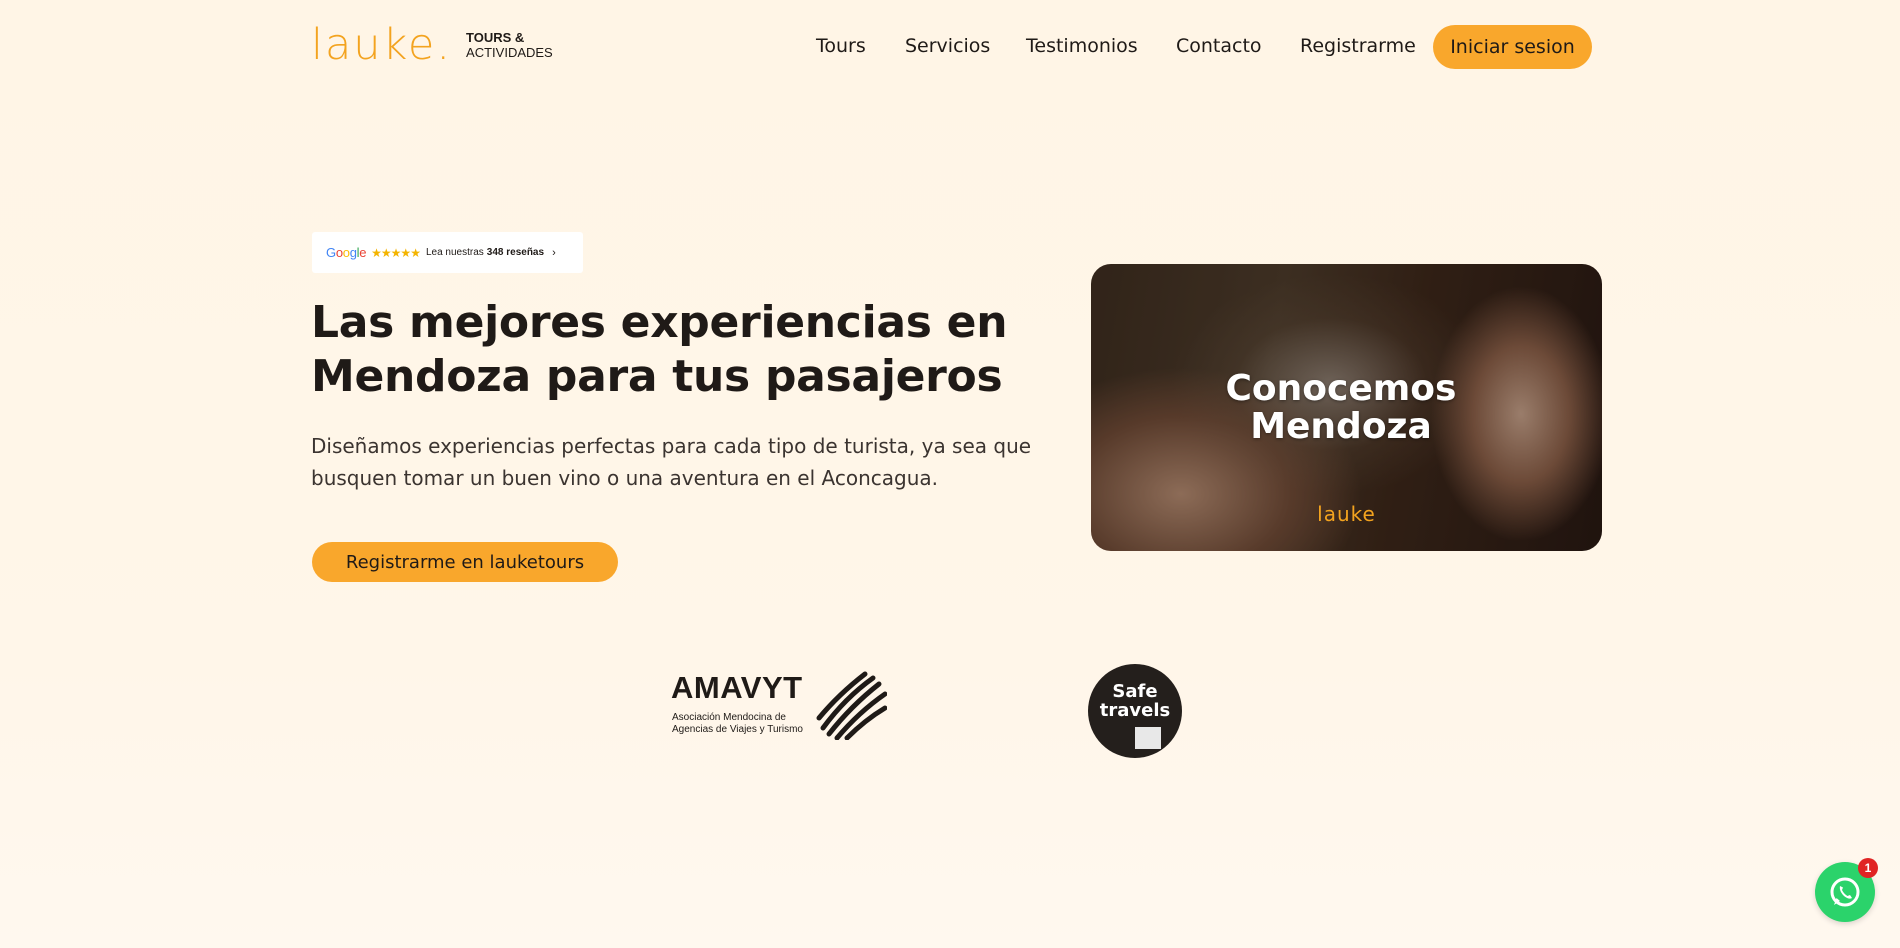 The image size is (1900, 948). I want to click on nav-link-testimonios: Testimonios, so click(1082, 46).